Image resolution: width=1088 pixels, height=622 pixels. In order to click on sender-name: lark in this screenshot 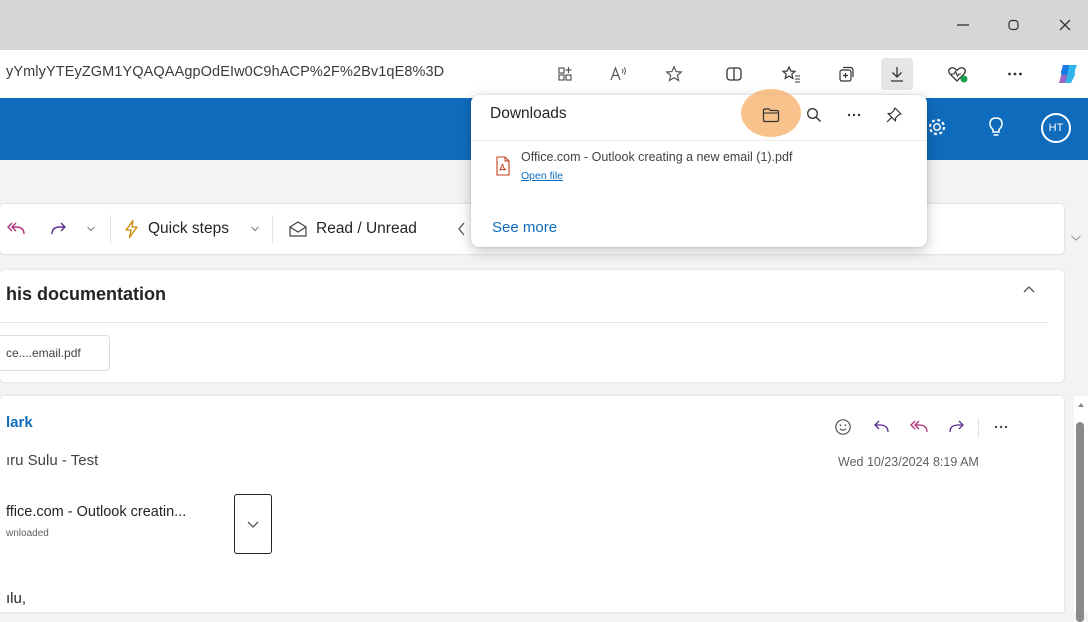, I will do `click(19, 422)`.